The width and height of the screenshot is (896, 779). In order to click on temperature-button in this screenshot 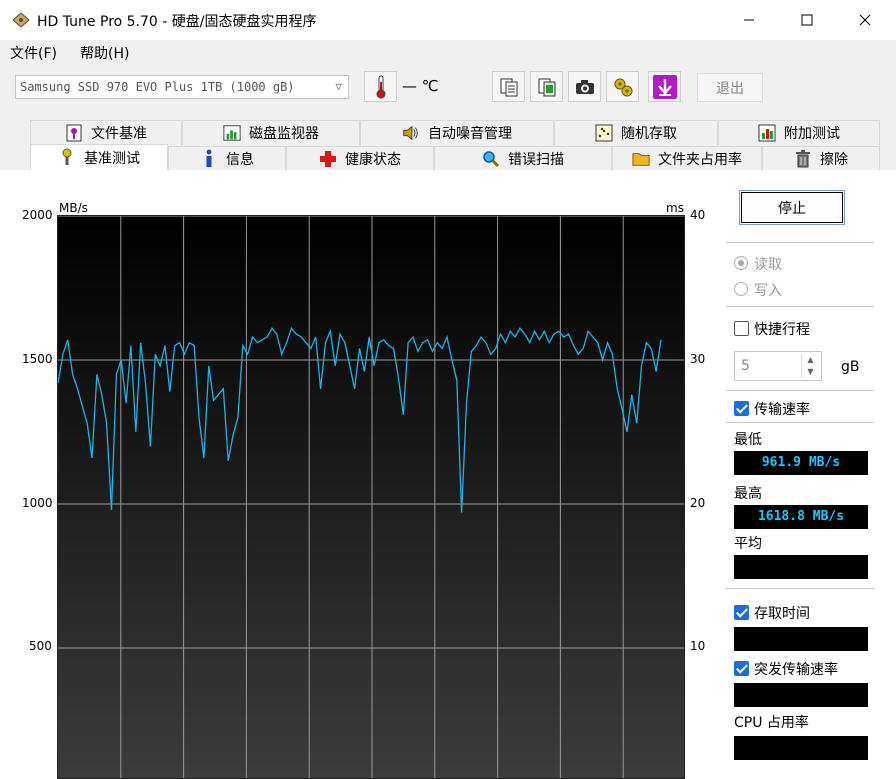, I will do `click(380, 86)`.